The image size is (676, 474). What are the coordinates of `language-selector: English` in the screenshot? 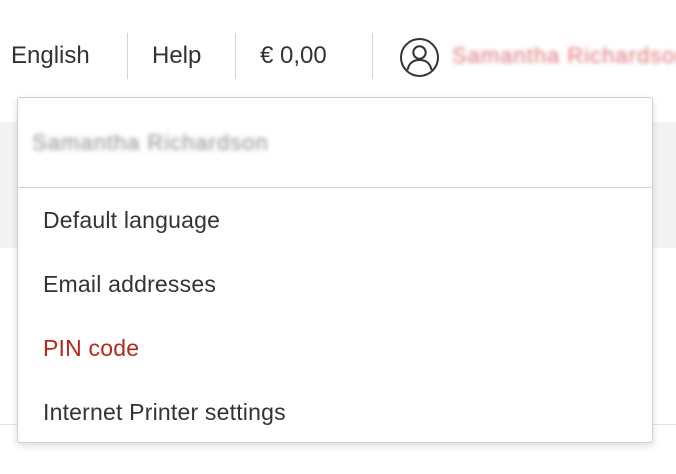 It's located at (50, 56).